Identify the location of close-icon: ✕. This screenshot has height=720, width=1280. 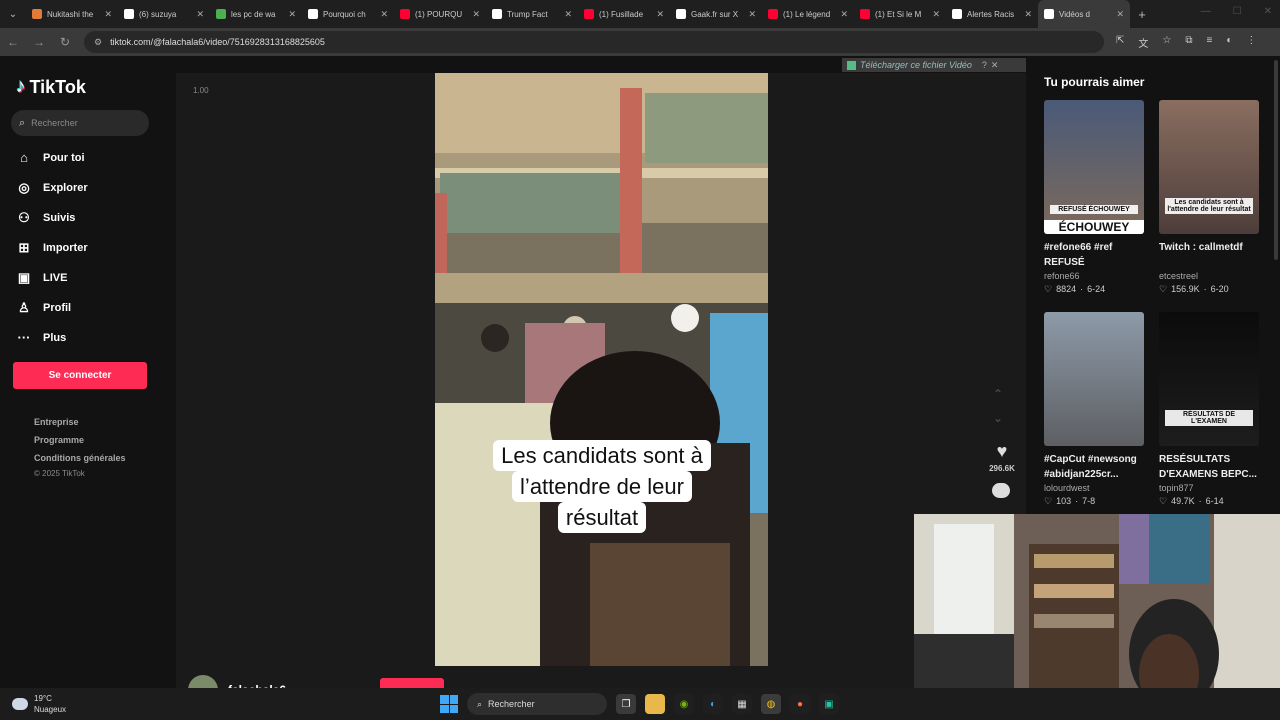
(995, 65).